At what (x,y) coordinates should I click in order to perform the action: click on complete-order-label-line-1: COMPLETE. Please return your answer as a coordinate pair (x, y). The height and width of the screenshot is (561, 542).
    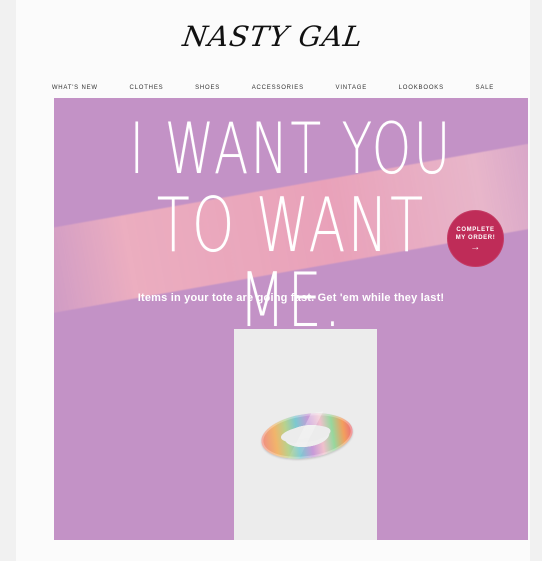
    Looking at the image, I should click on (475, 230).